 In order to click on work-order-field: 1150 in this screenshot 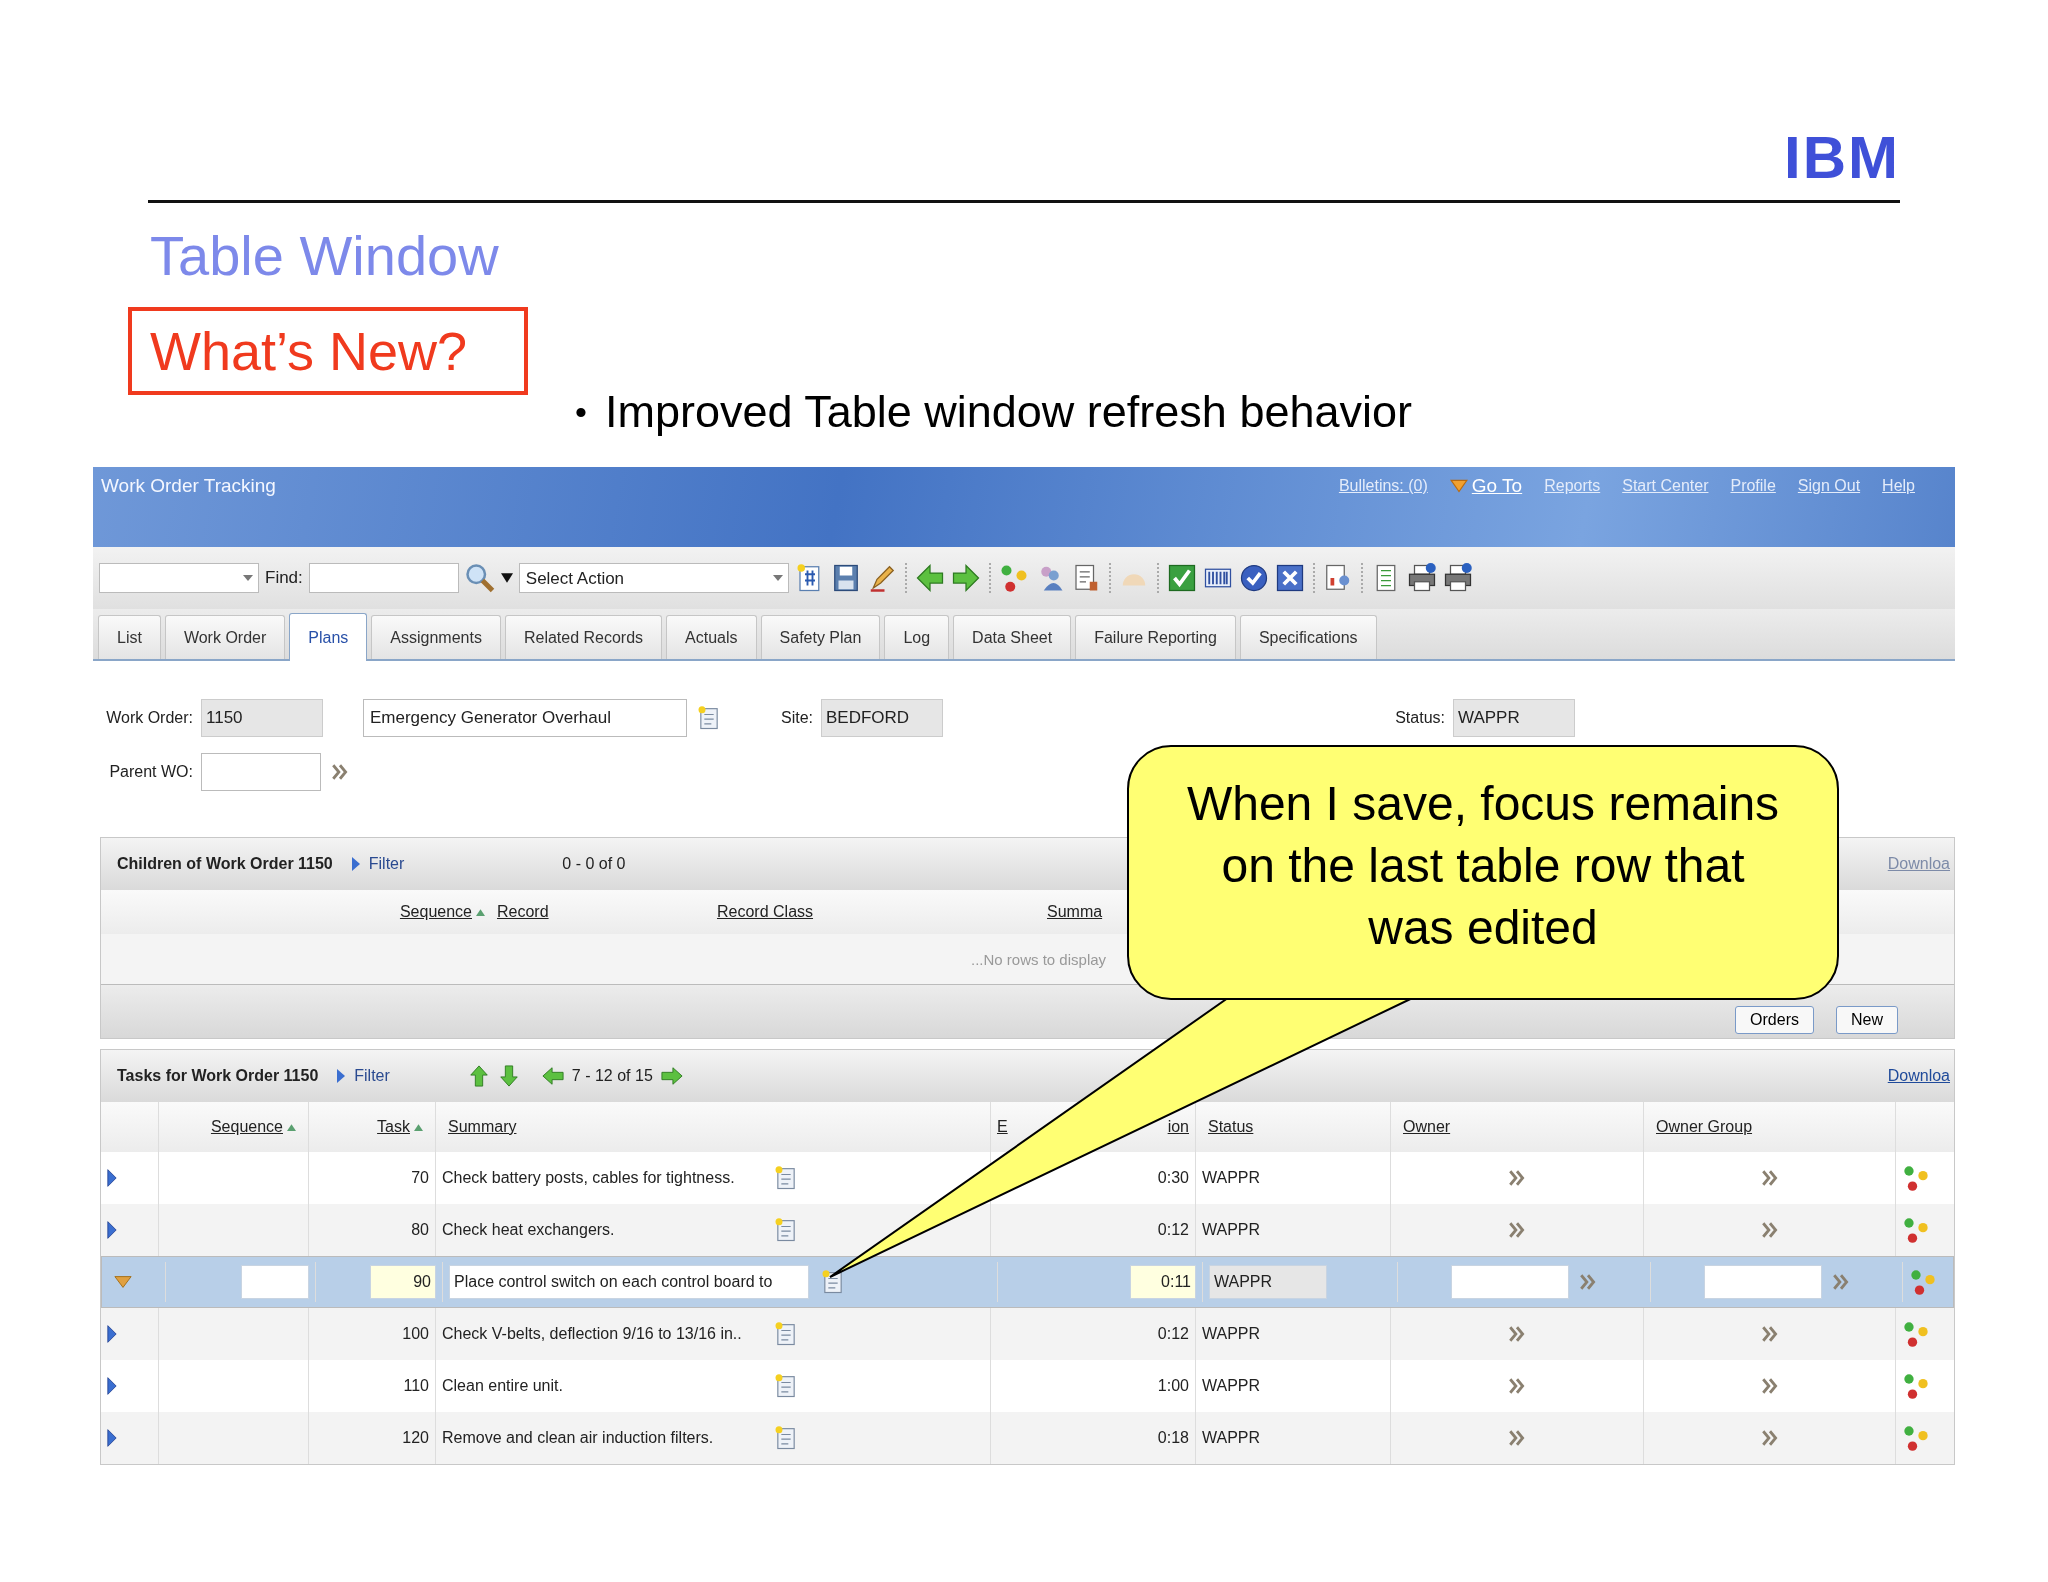, I will do `click(262, 718)`.